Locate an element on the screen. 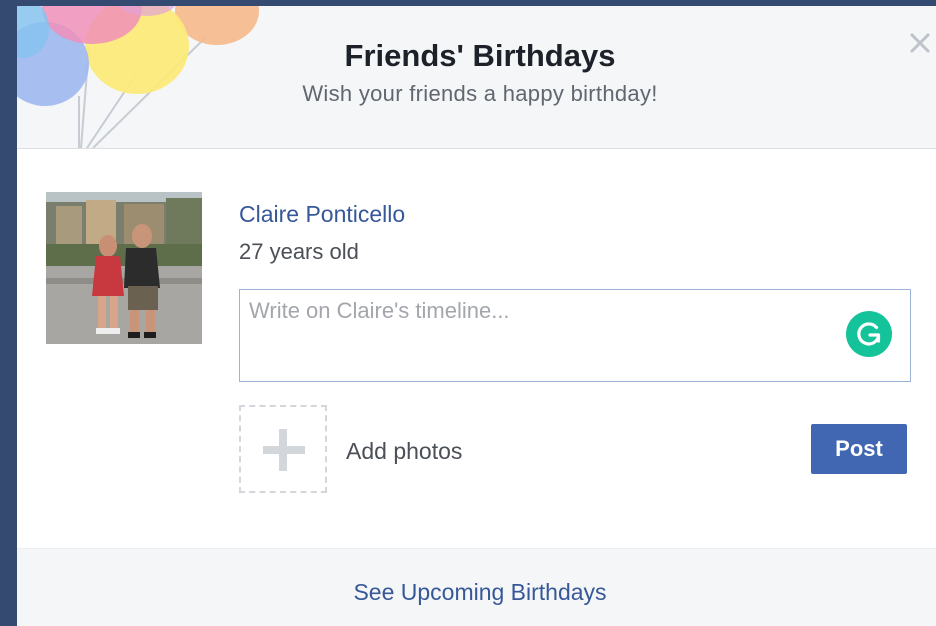 The height and width of the screenshot is (626, 936). balloons-decoration is located at coordinates (138, 77).